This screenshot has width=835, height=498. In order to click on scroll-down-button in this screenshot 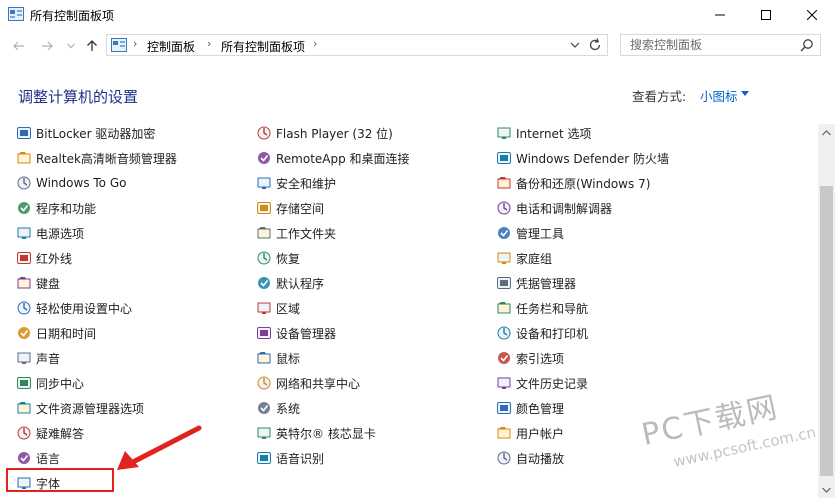, I will do `click(826, 489)`.